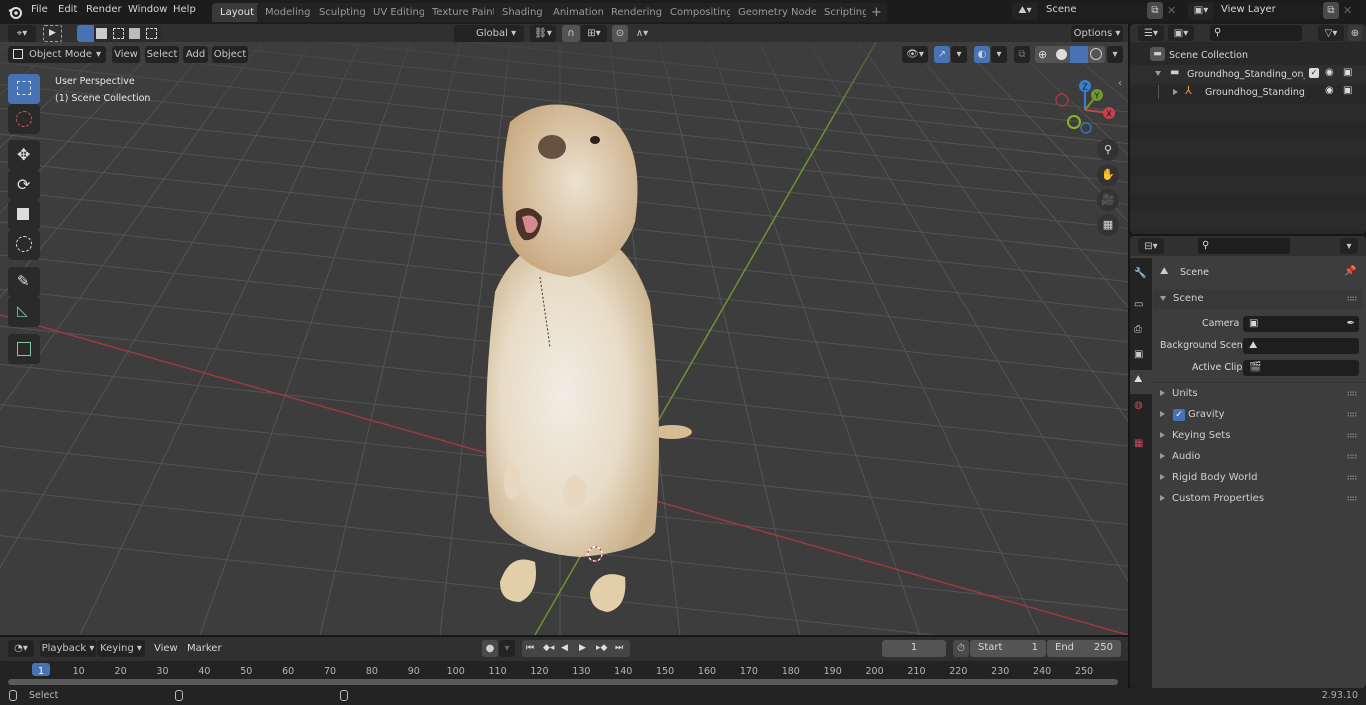 The image size is (1366, 705). Describe the element at coordinates (1355, 33) in the screenshot. I see `new-collection-button: ⊕` at that location.